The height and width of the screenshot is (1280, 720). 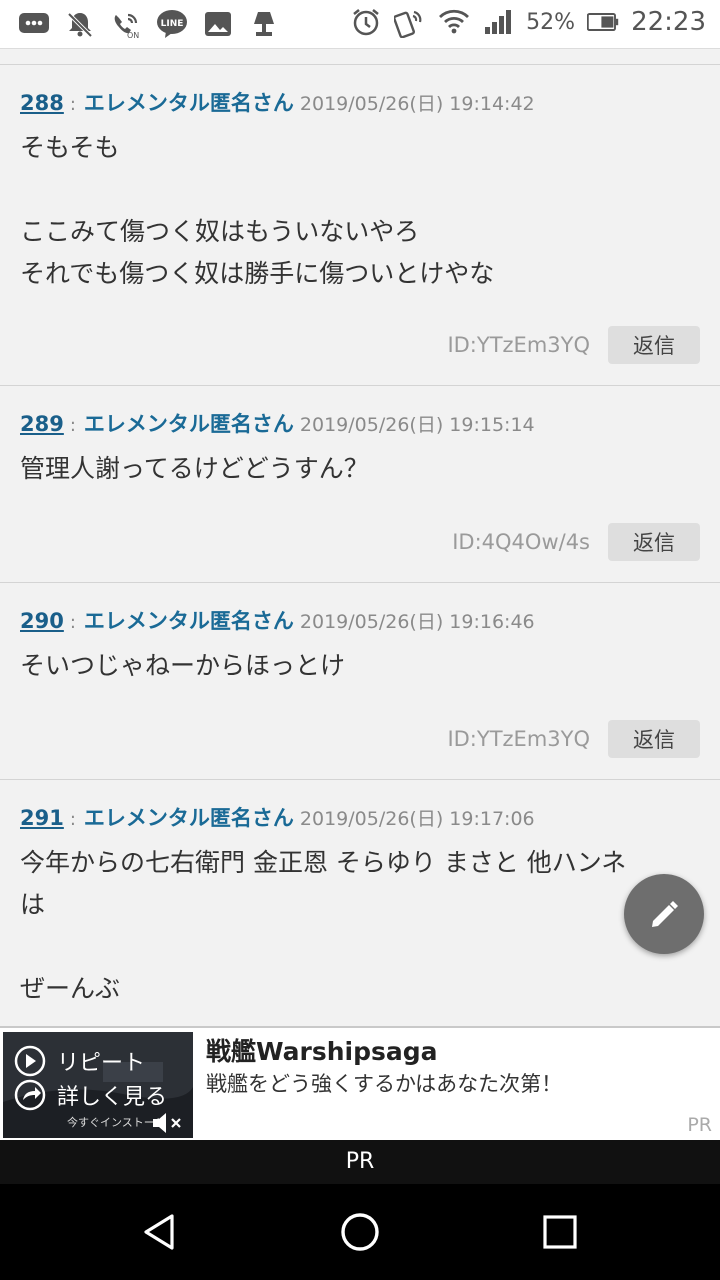 I want to click on back-icon, so click(x=159, y=1232).